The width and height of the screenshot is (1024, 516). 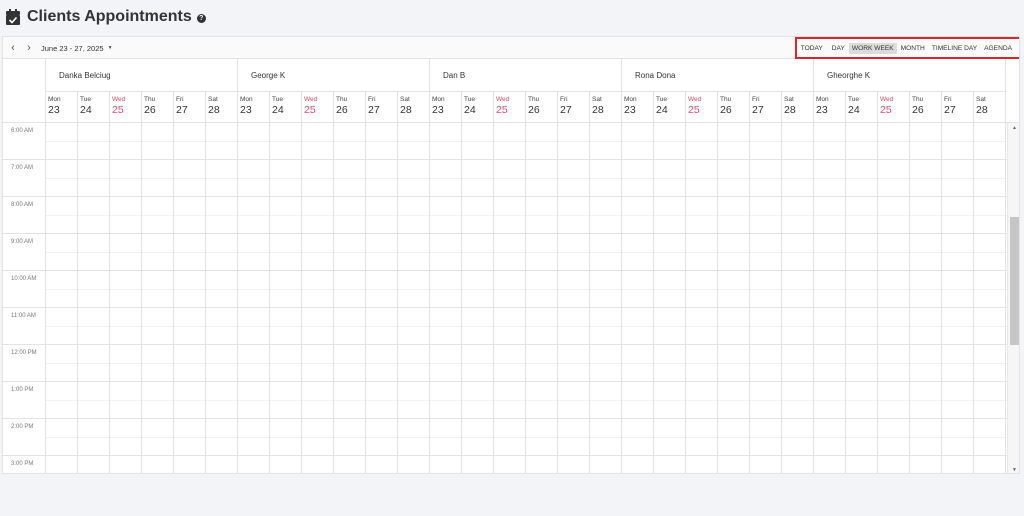 I want to click on scrollbar-thumb, so click(x=1014, y=281).